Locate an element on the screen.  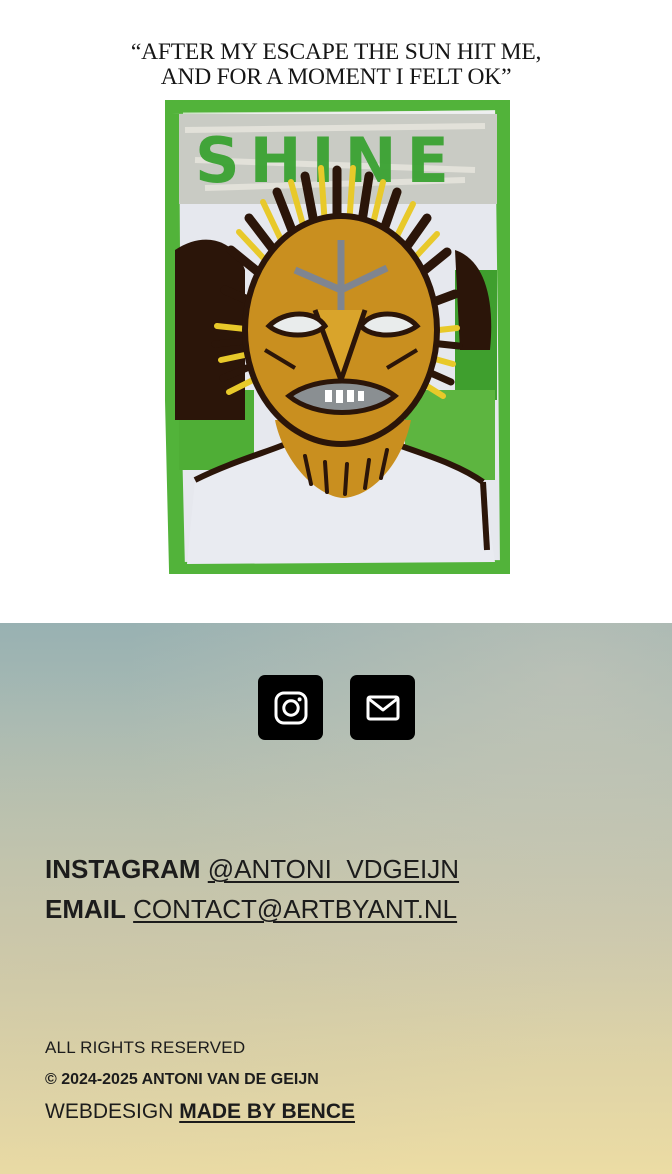
instagram-button is located at coordinates (290, 707).